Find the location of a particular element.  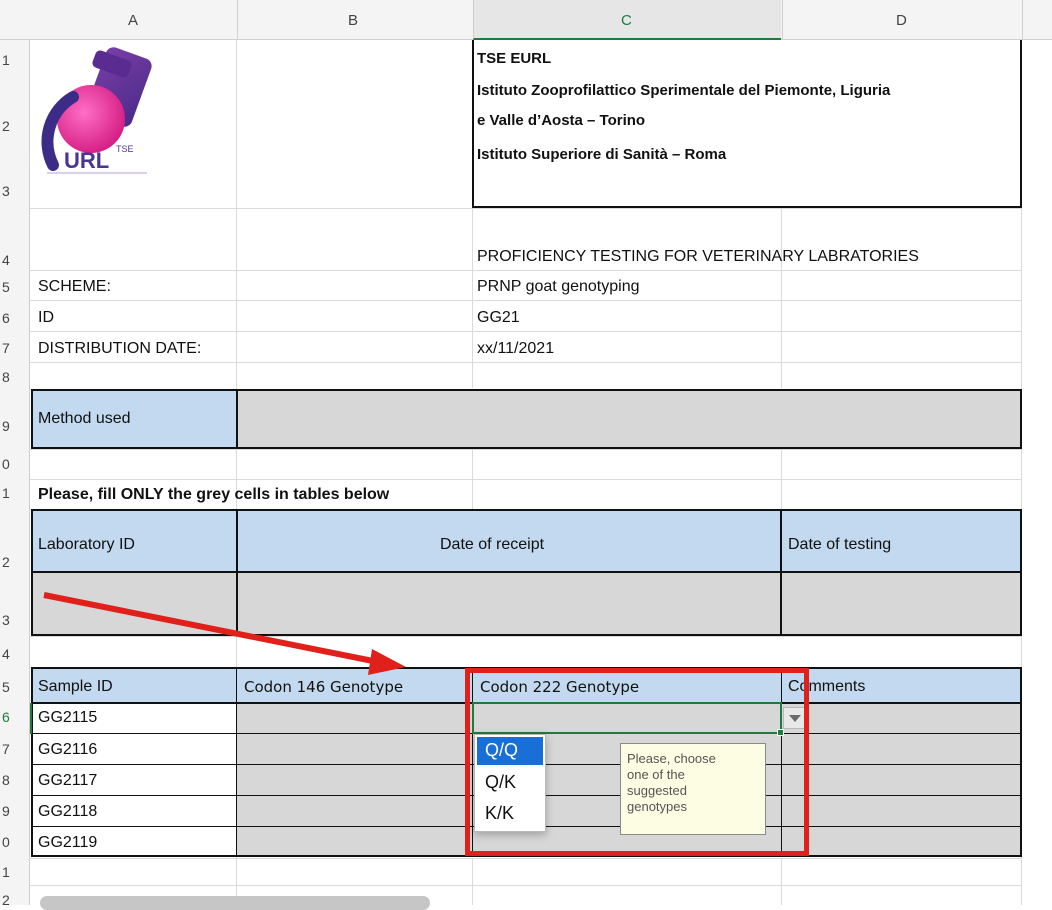

id-label: ID is located at coordinates (46, 318).